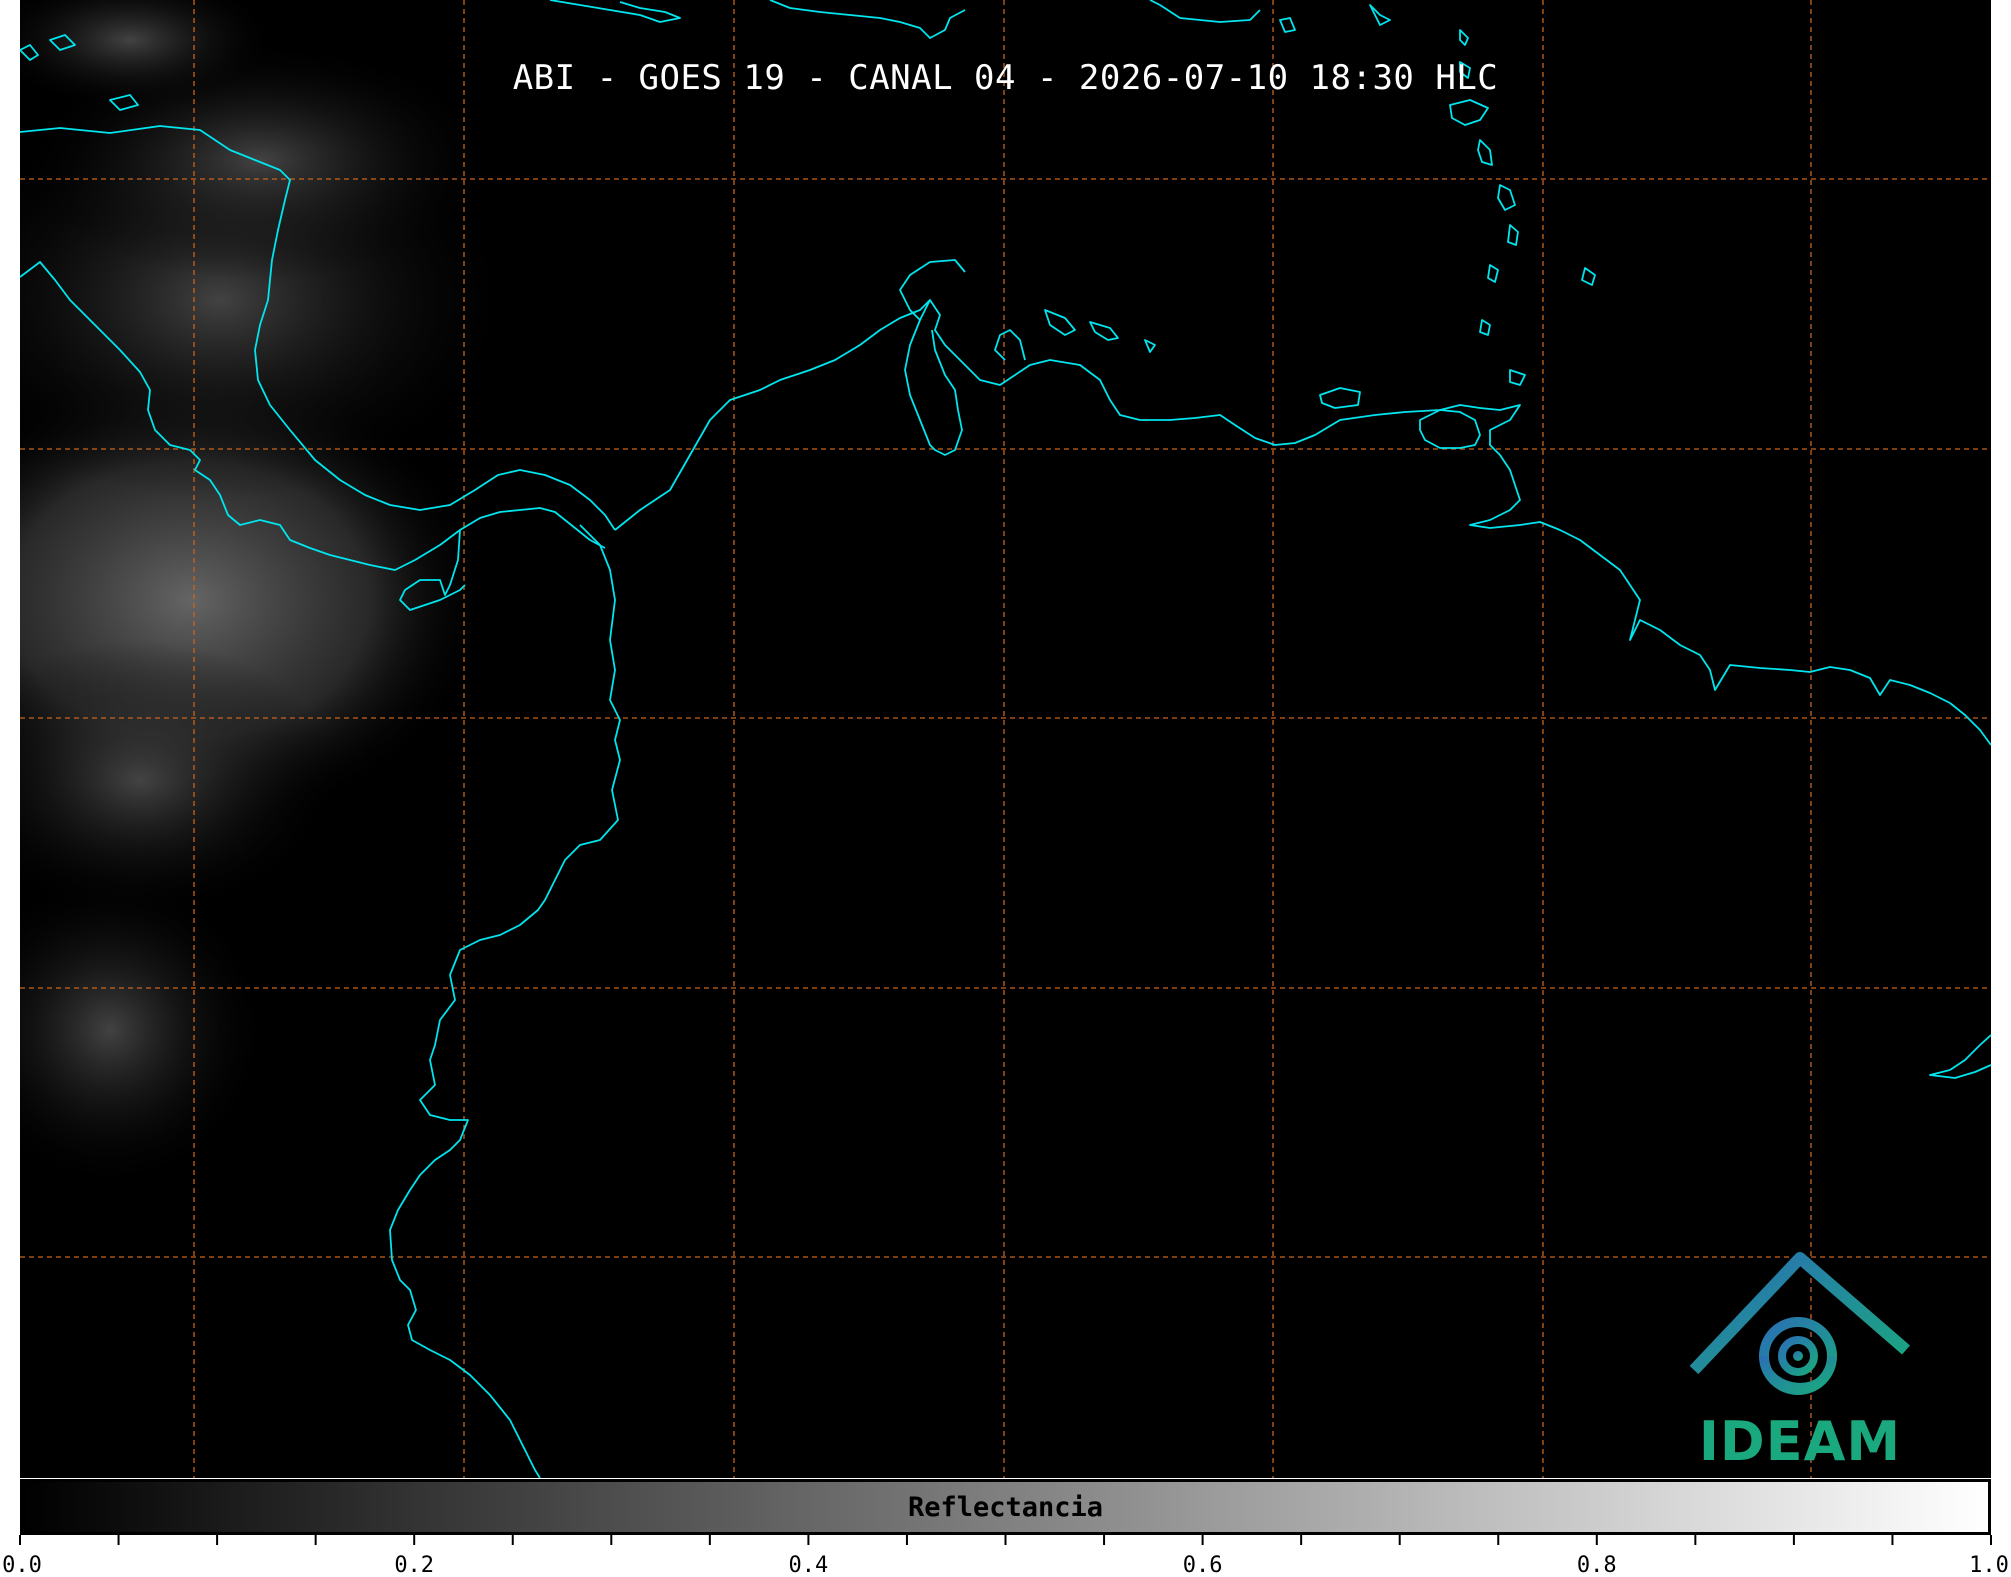 The image size is (2011, 1577). What do you see at coordinates (1005, 1540) in the screenshot?
I see `colorbar-ticks` at bounding box center [1005, 1540].